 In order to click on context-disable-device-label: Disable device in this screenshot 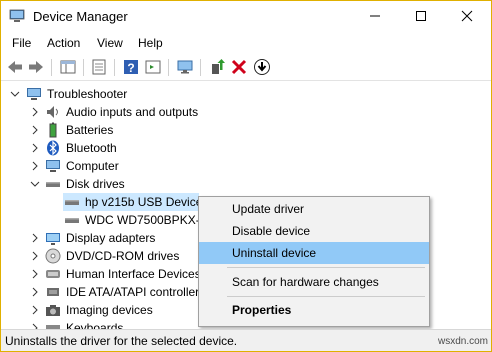, I will do `click(271, 231)`.